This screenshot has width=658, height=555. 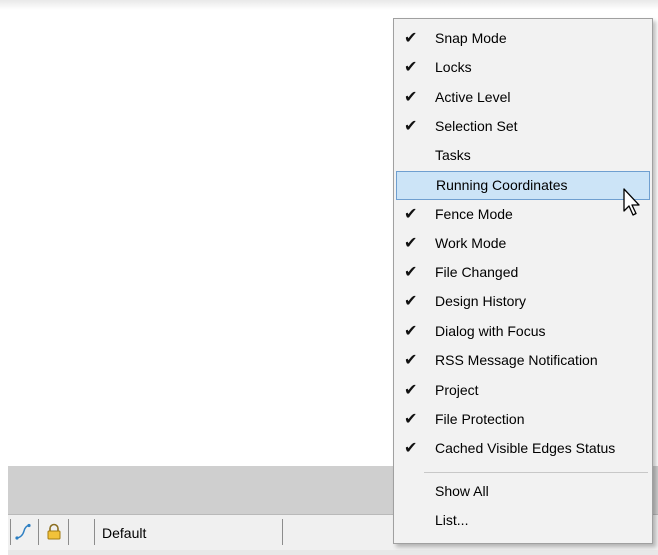 I want to click on menu-item-locks: ✔ Locks, so click(x=523, y=67).